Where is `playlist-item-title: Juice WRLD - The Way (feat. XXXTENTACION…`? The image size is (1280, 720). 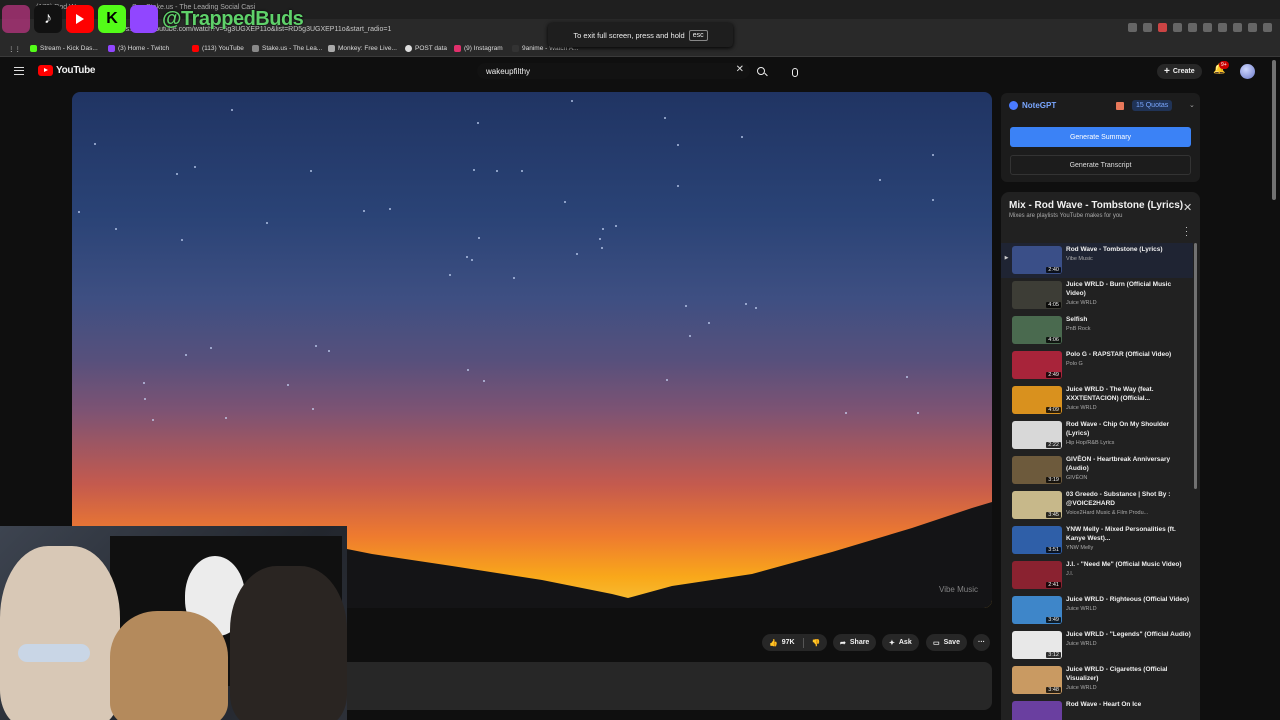
playlist-item-title: Juice WRLD - The Way (feat. XXXTENTACION… is located at coordinates (1129, 394).